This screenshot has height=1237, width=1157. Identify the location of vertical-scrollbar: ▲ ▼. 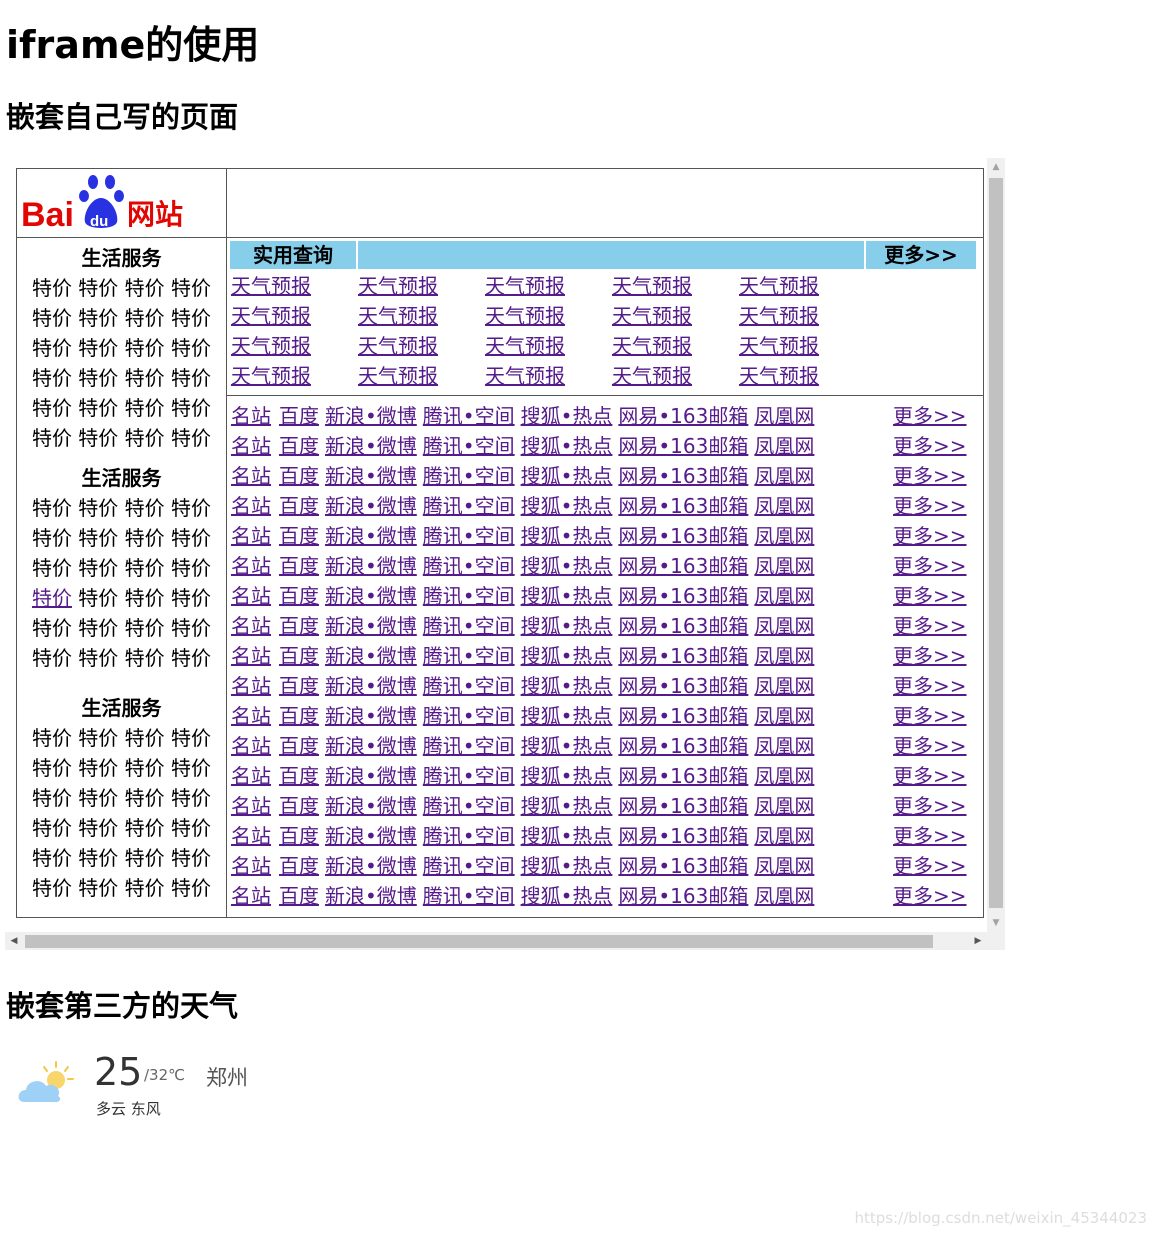
(996, 545).